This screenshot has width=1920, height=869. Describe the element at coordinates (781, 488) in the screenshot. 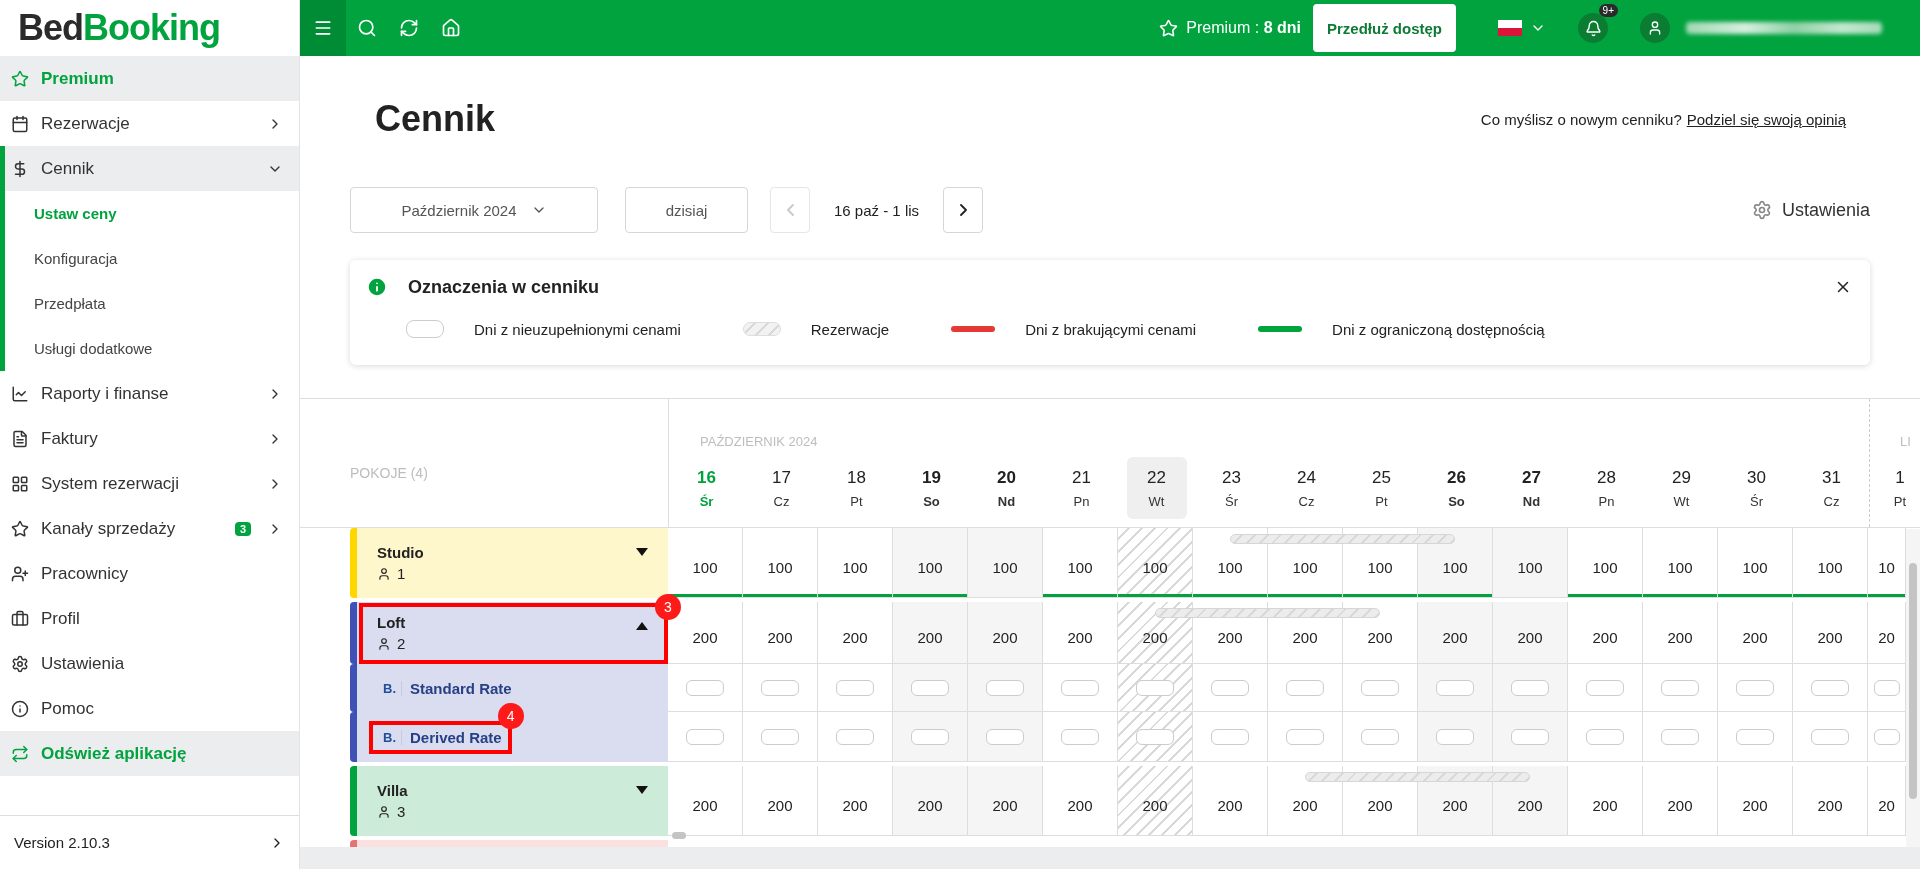

I see `day-header: 17 Cz` at that location.